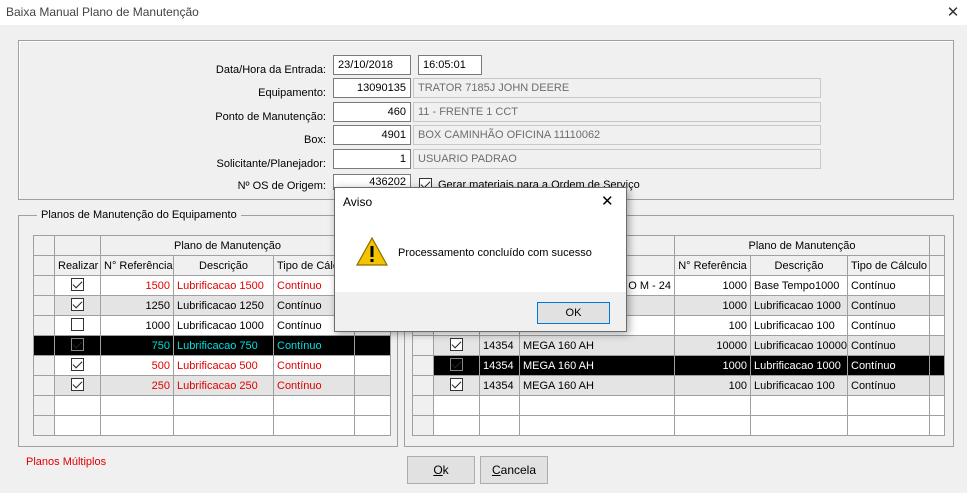  Describe the element at coordinates (372, 135) in the screenshot. I see `box-code-field: 4901` at that location.